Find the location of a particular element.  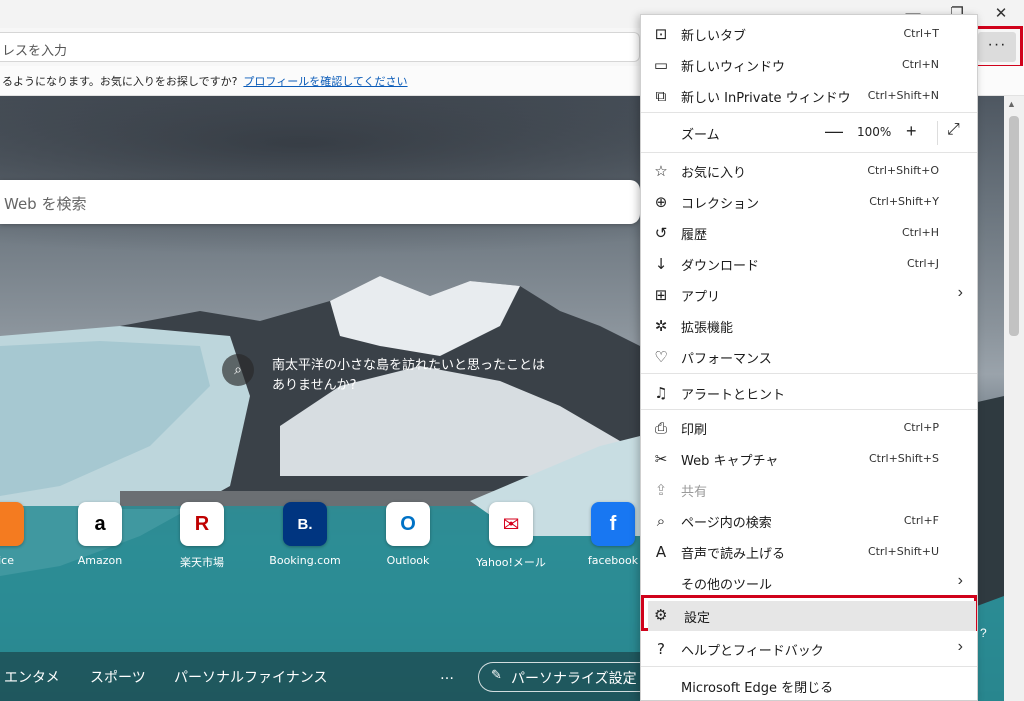

menu-item-extensions: ✲ 拡張機能 is located at coordinates (809, 325).